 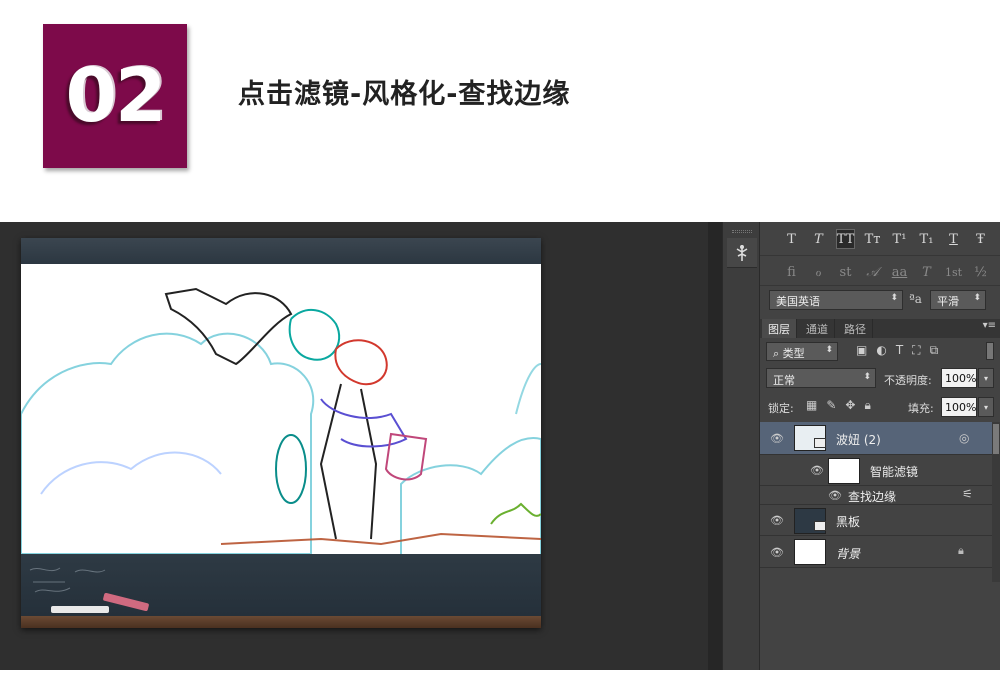 What do you see at coordinates (996, 439) in the screenshot?
I see `scrollbar-thumb` at bounding box center [996, 439].